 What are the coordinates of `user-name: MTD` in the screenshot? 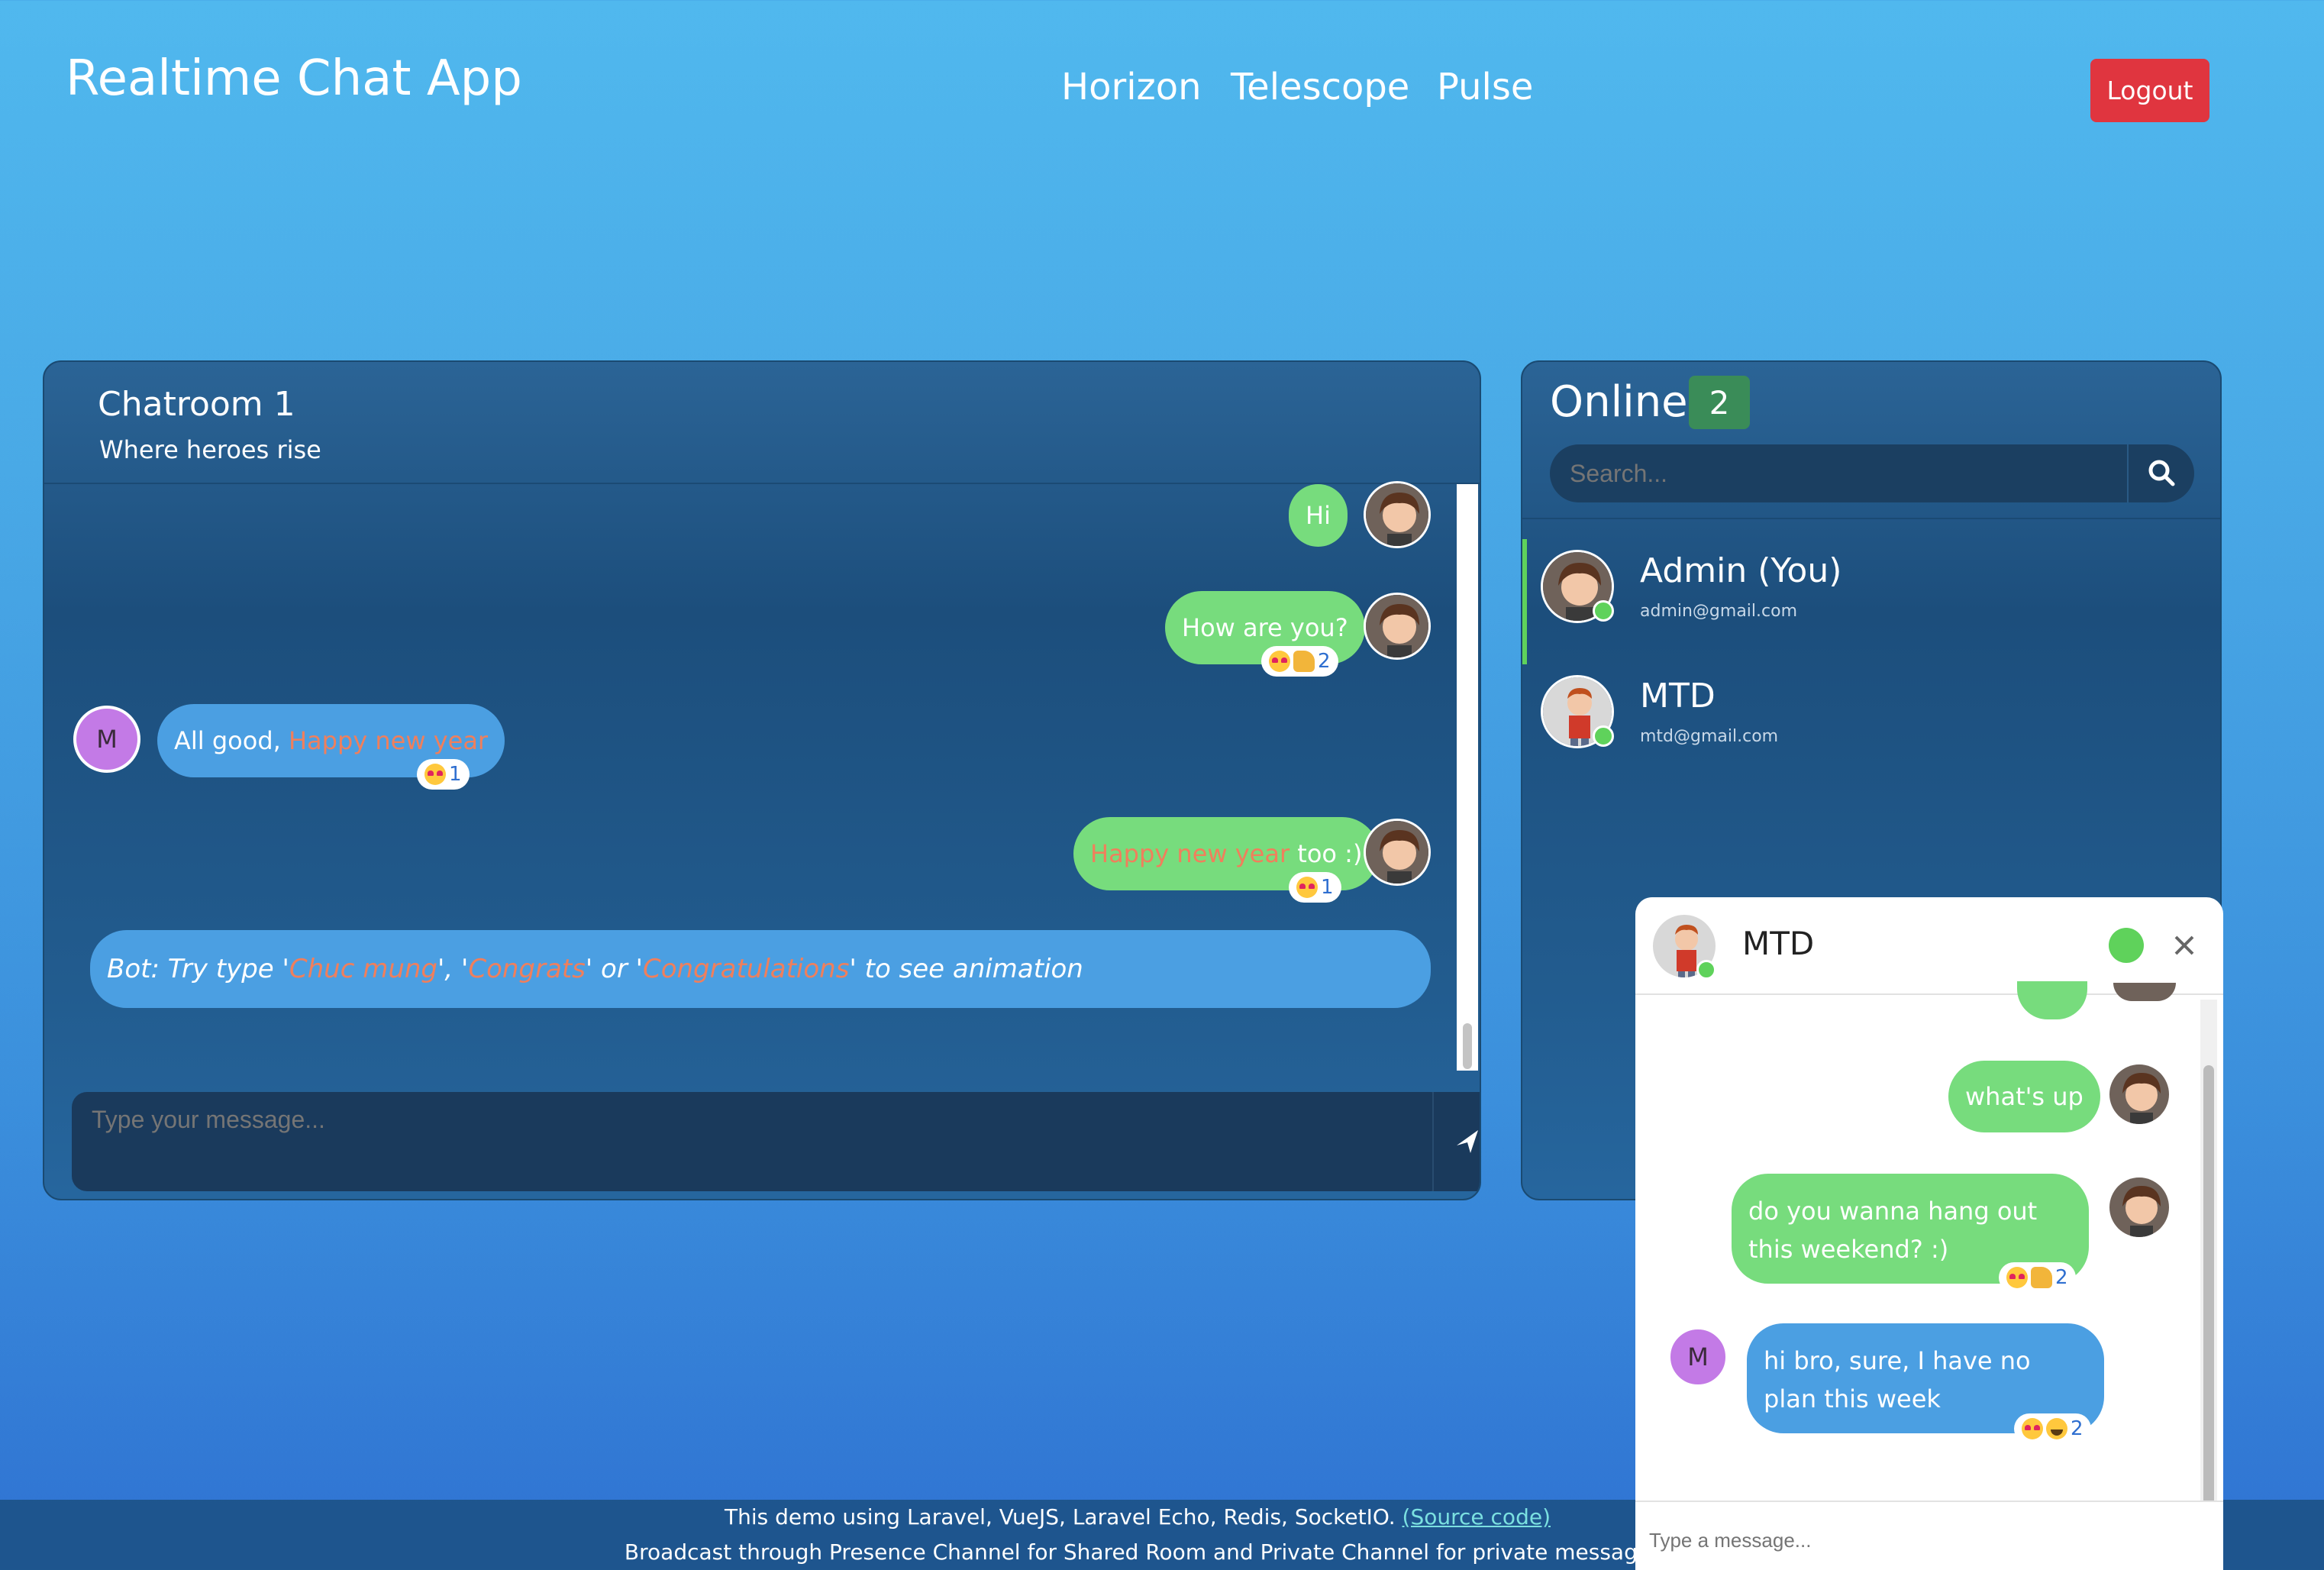 It's located at (1678, 696).